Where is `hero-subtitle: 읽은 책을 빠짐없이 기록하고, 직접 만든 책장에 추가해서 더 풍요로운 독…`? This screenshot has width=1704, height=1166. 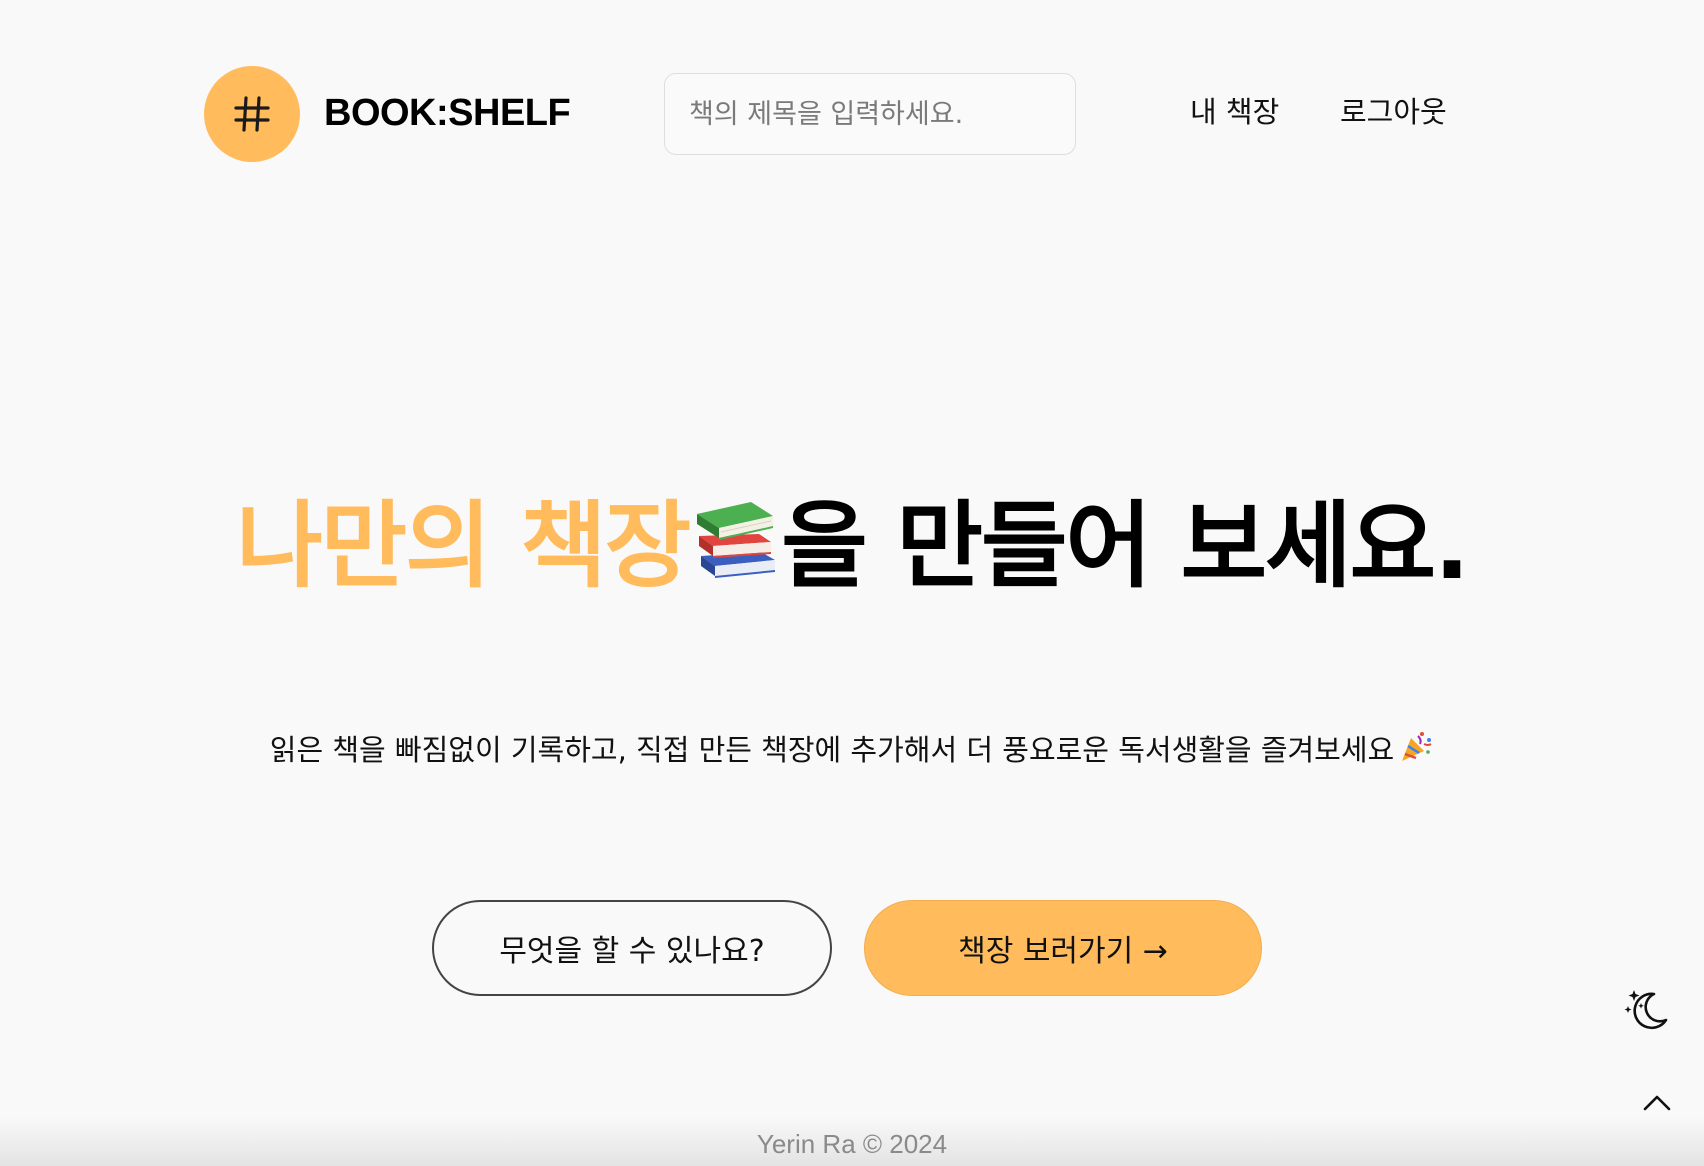 hero-subtitle: 읽은 책을 빠짐없이 기록하고, 직접 만든 책장에 추가해서 더 풍요로운 독… is located at coordinates (852, 749).